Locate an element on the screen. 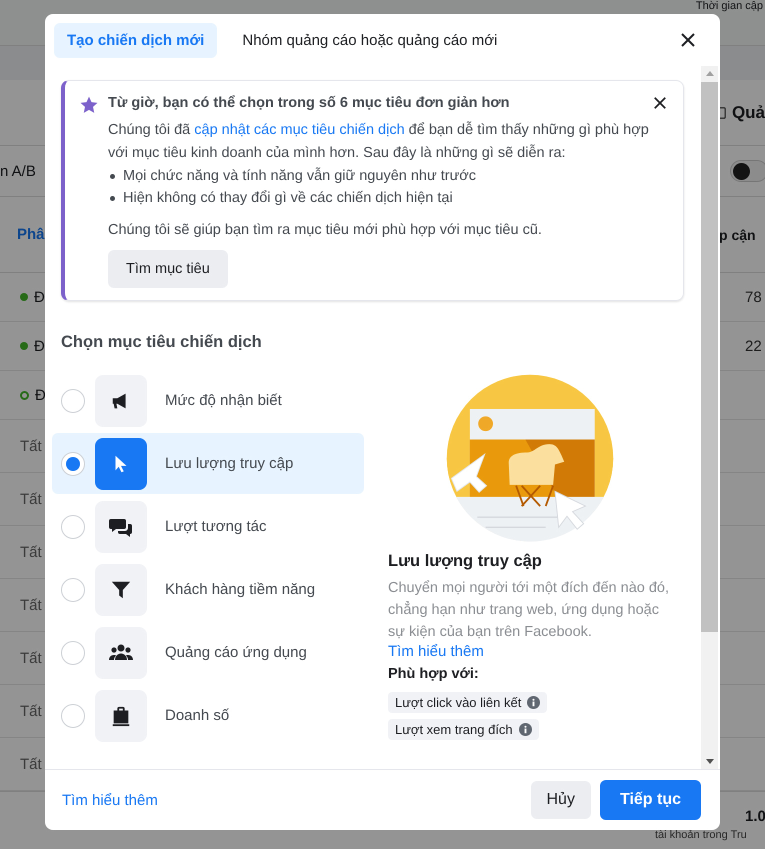 Image resolution: width=765 pixels, height=849 pixels. dialog-tab: Nhóm quảng cáo hoặc quảng cáo mới is located at coordinates (369, 40).